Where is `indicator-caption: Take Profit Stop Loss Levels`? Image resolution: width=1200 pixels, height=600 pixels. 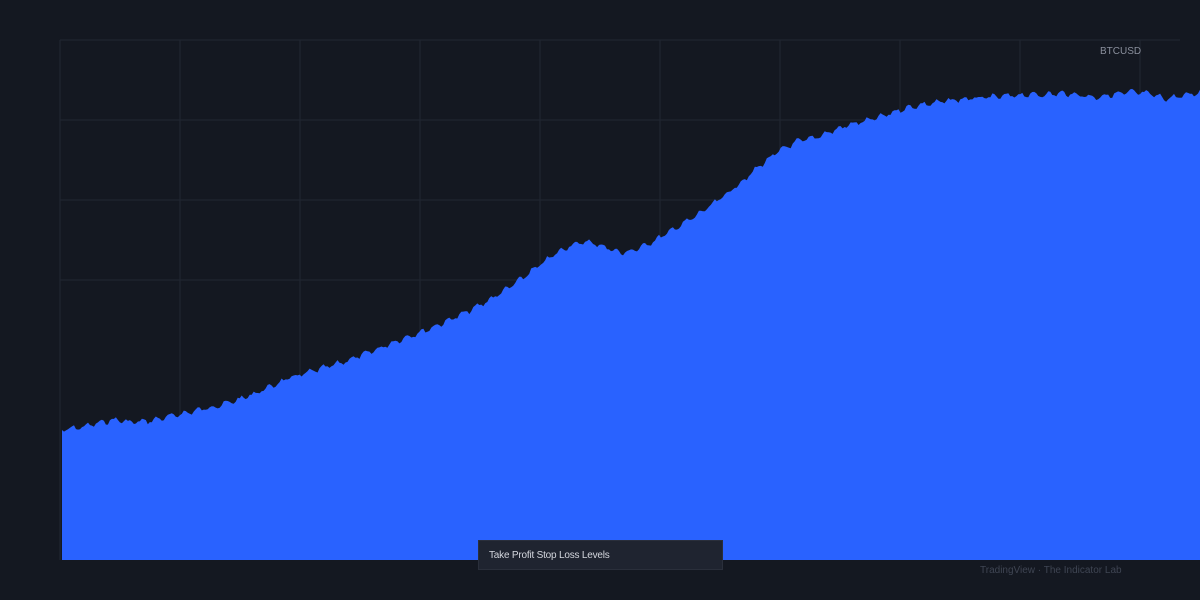
indicator-caption: Take Profit Stop Loss Levels is located at coordinates (600, 555).